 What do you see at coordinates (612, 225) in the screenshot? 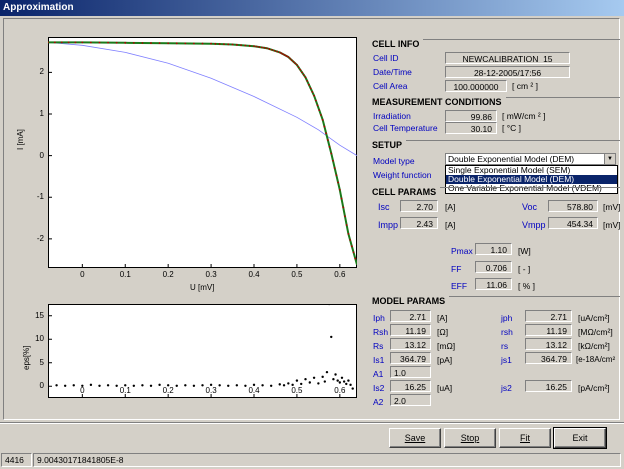
I see `vmpp-unit: [mV]` at bounding box center [612, 225].